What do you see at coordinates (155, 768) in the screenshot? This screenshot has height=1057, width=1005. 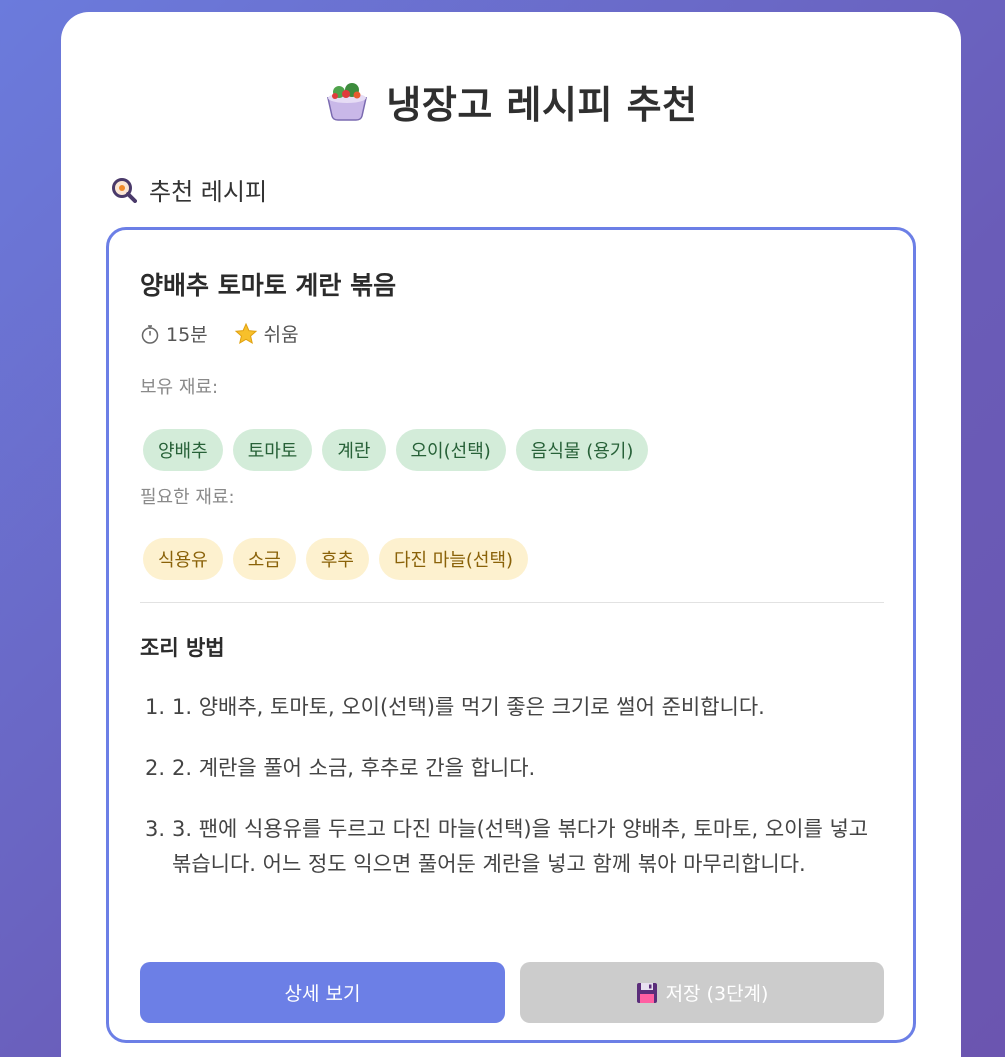 I see `step-number: 2.` at bounding box center [155, 768].